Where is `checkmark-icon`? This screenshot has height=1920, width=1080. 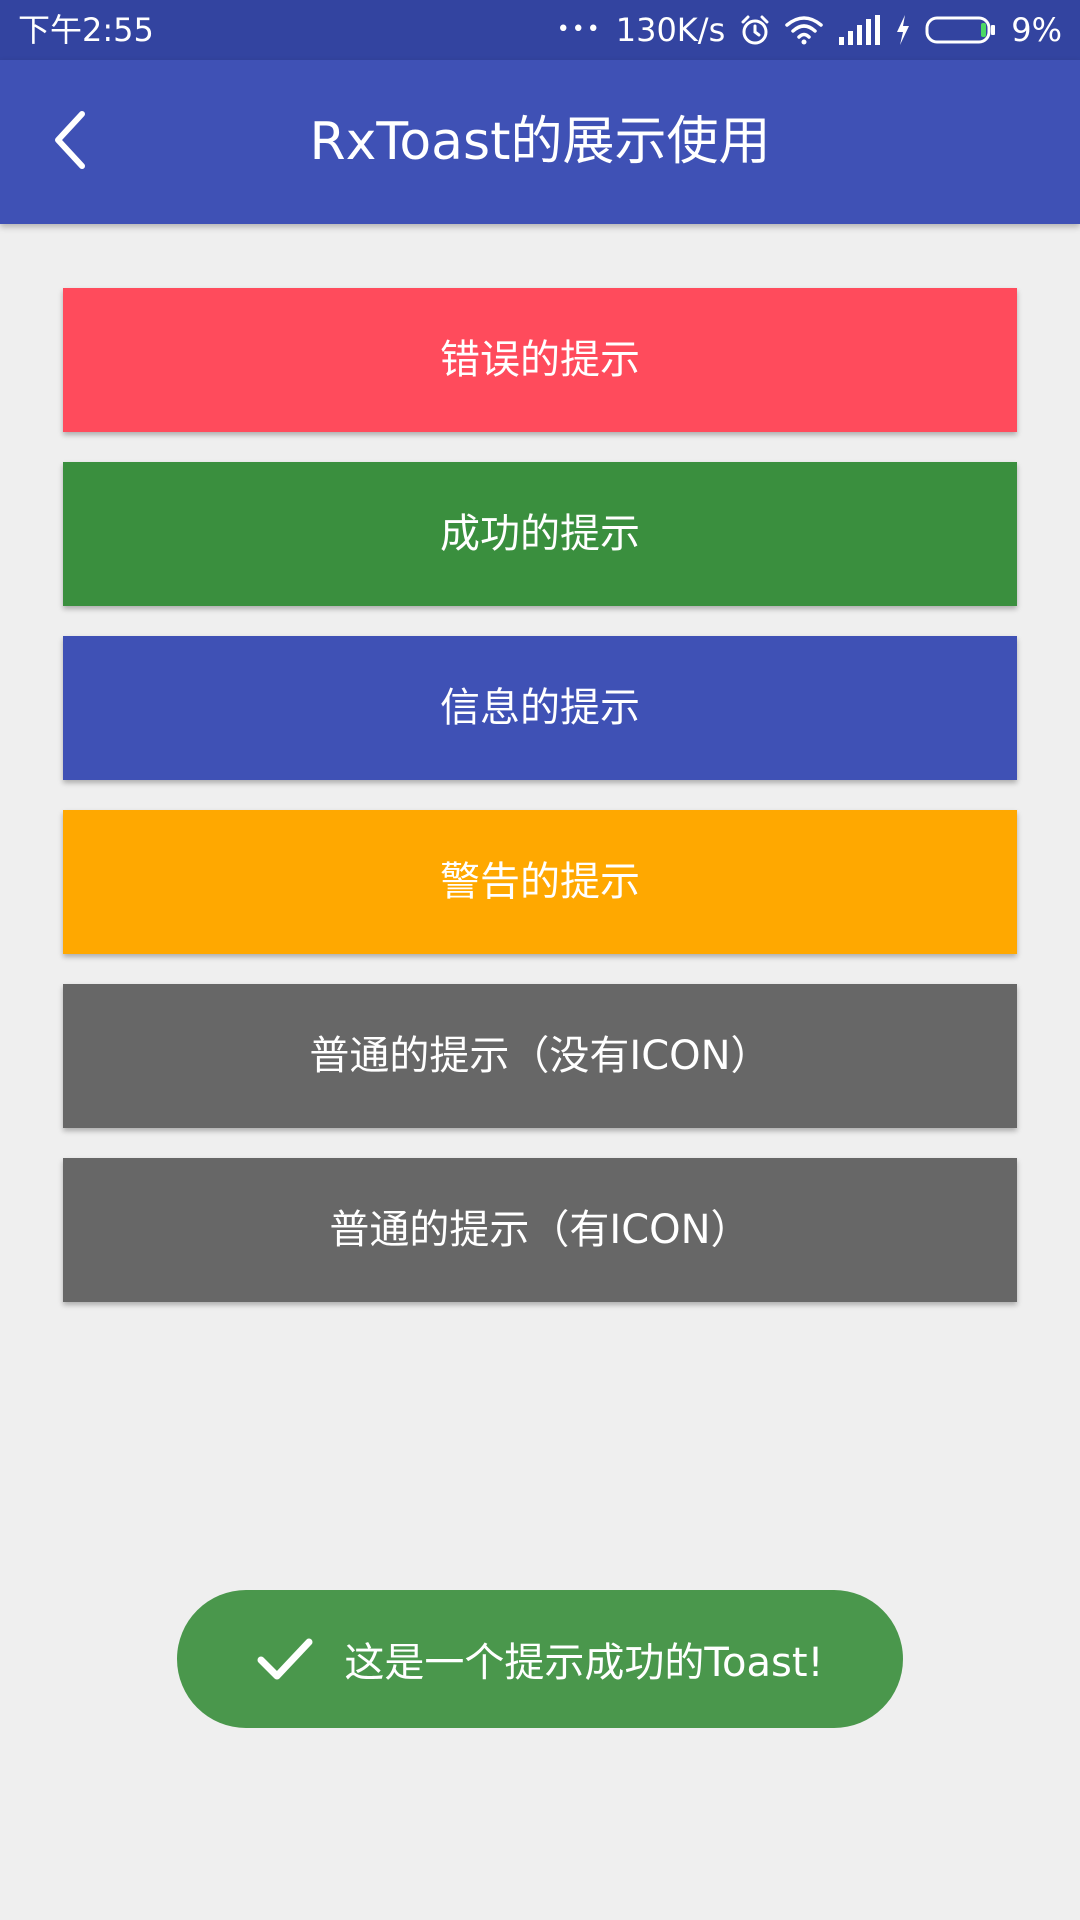
checkmark-icon is located at coordinates (285, 1659).